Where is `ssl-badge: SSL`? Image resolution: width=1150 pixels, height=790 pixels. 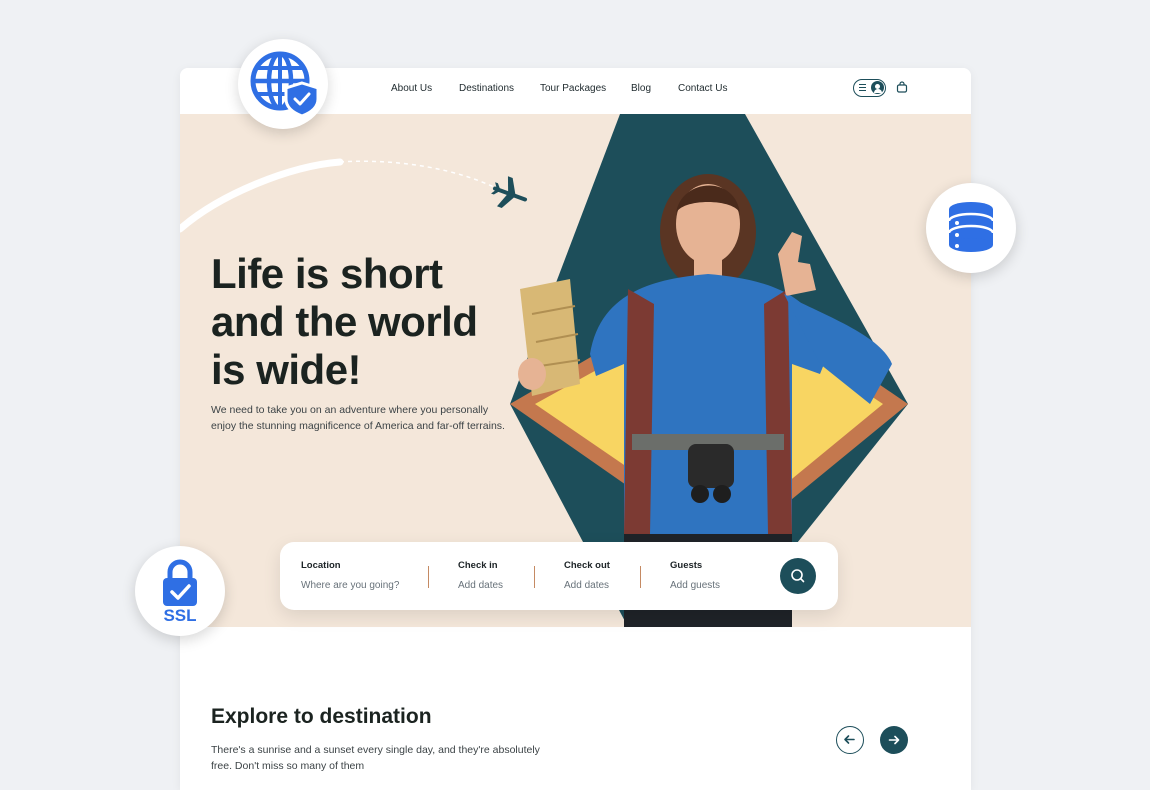
ssl-badge: SSL is located at coordinates (180, 591).